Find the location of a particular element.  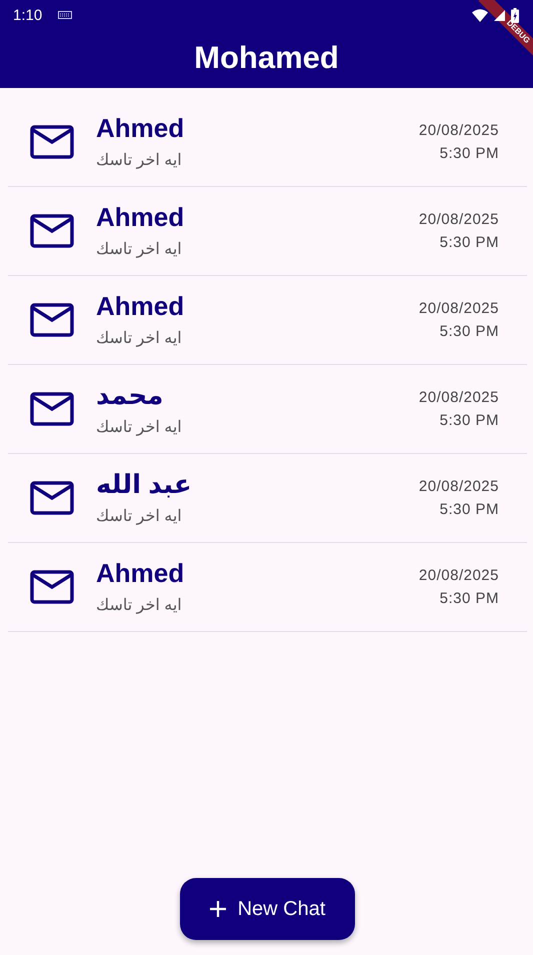

keyboard-icon is located at coordinates (65, 15).